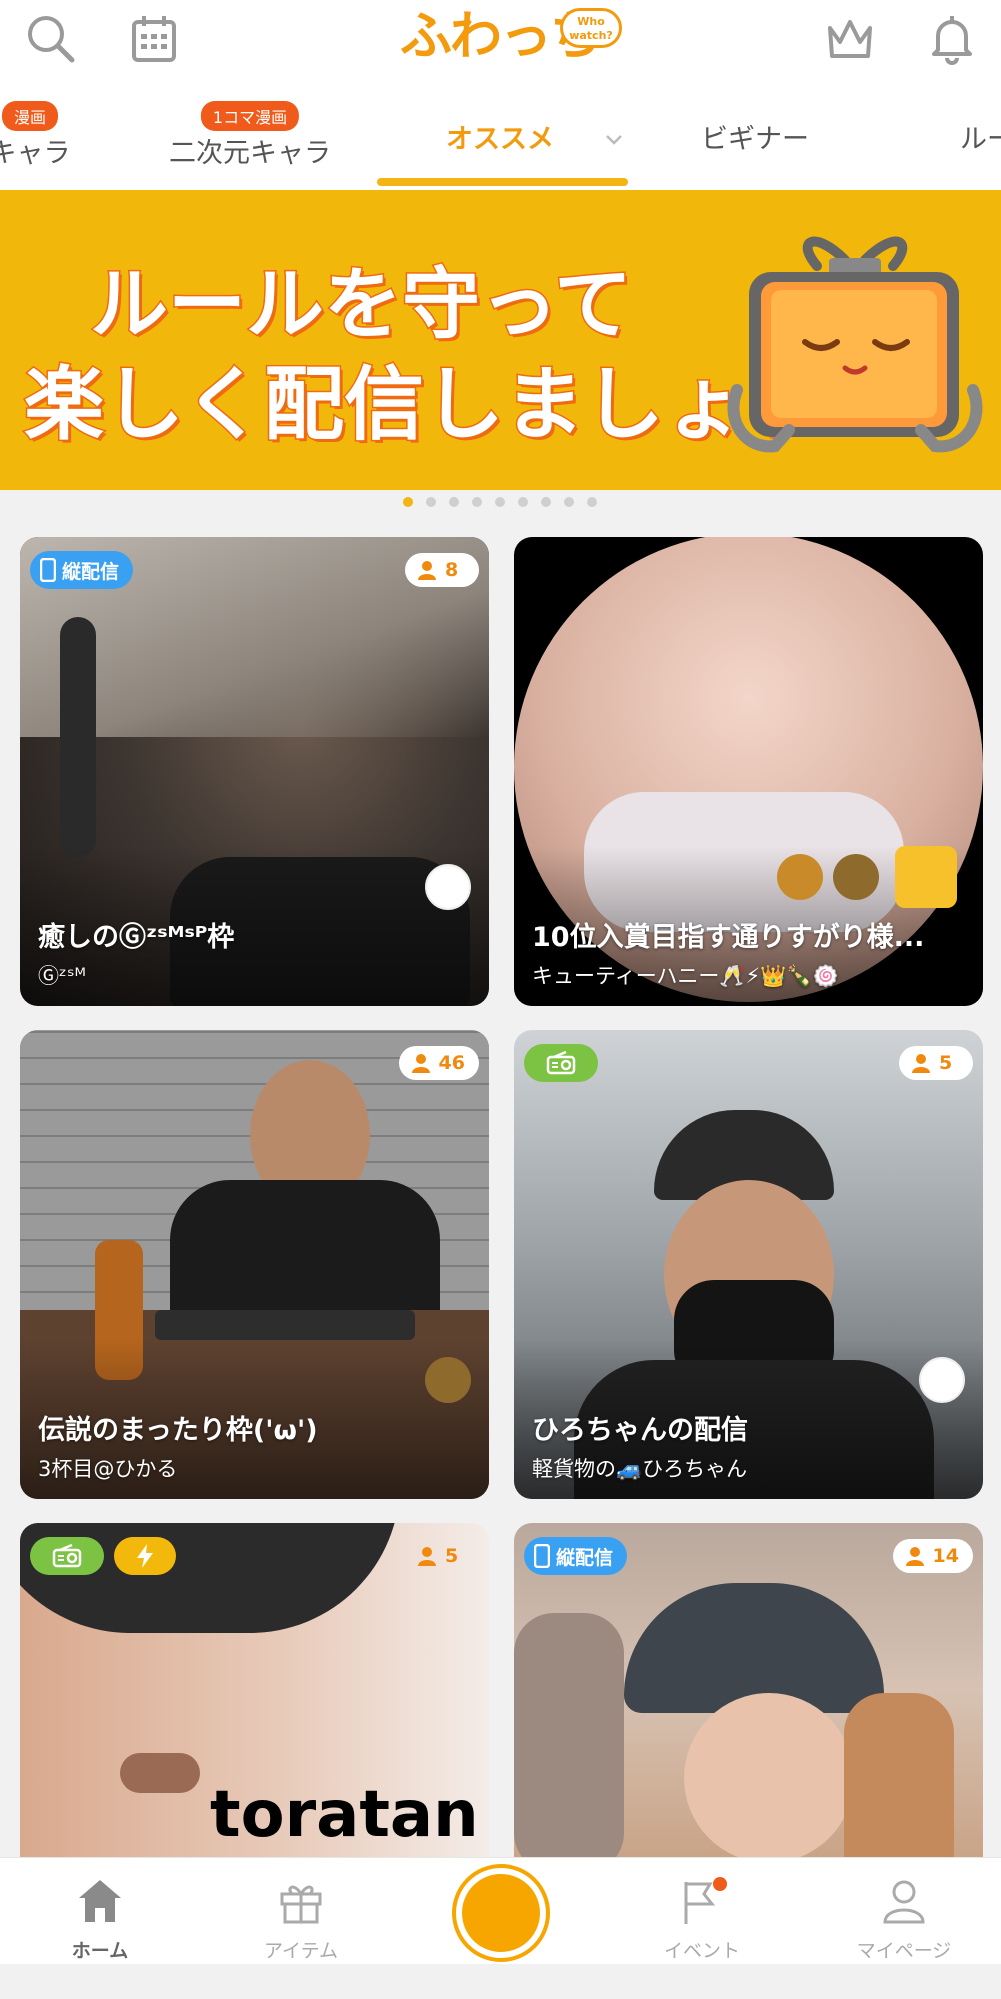  I want to click on stream-card: 縦配信 8 癒しのⒼᶻˢᴹˢᴾ枠 Ⓖᶻˢᴹ, so click(254, 771).